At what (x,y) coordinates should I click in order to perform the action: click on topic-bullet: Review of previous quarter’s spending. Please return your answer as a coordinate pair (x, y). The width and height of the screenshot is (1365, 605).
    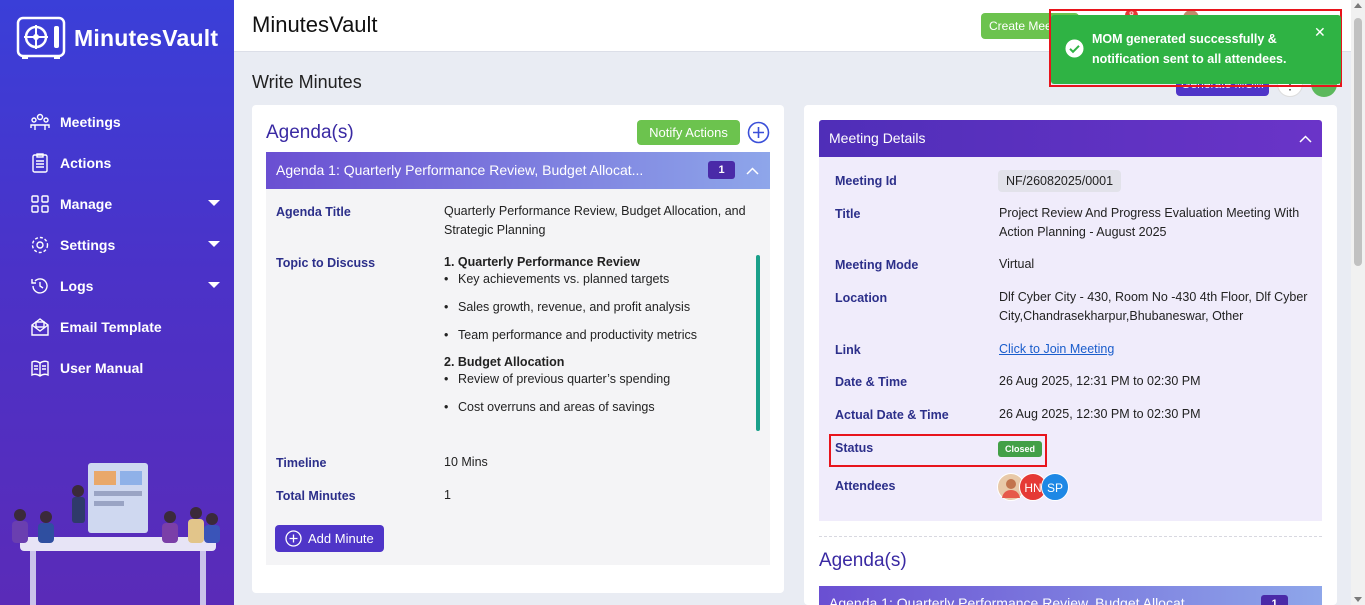
    Looking at the image, I should click on (604, 385).